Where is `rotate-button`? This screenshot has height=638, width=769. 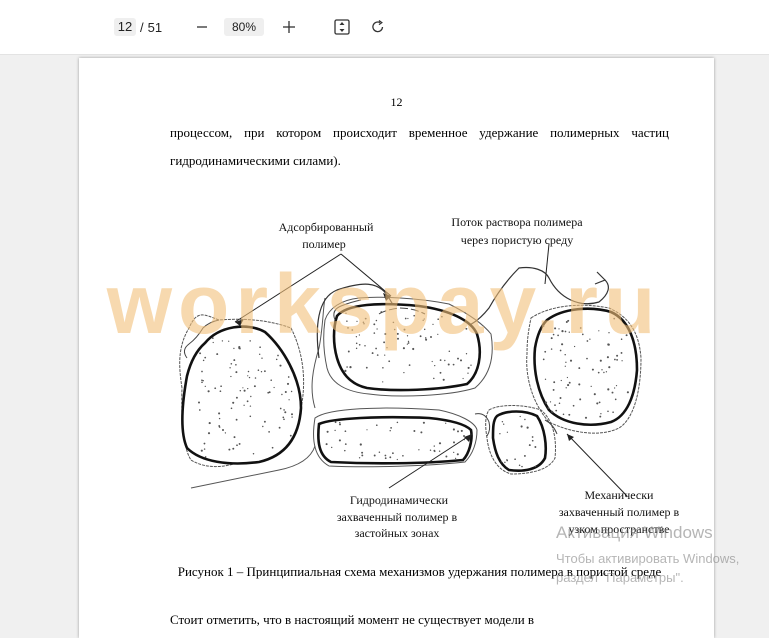 rotate-button is located at coordinates (378, 27).